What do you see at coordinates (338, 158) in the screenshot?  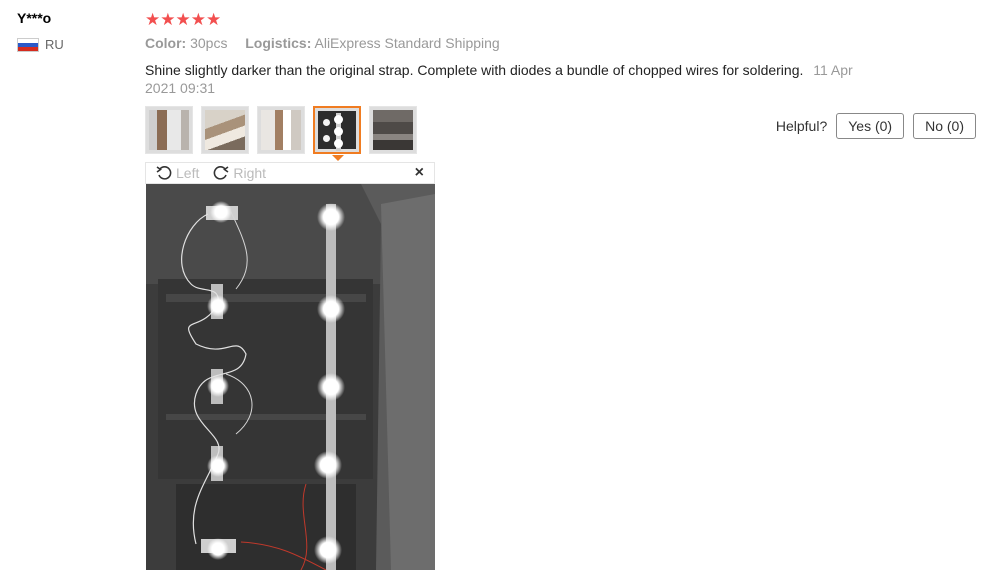 I see `selected-thumbnail-pointer` at bounding box center [338, 158].